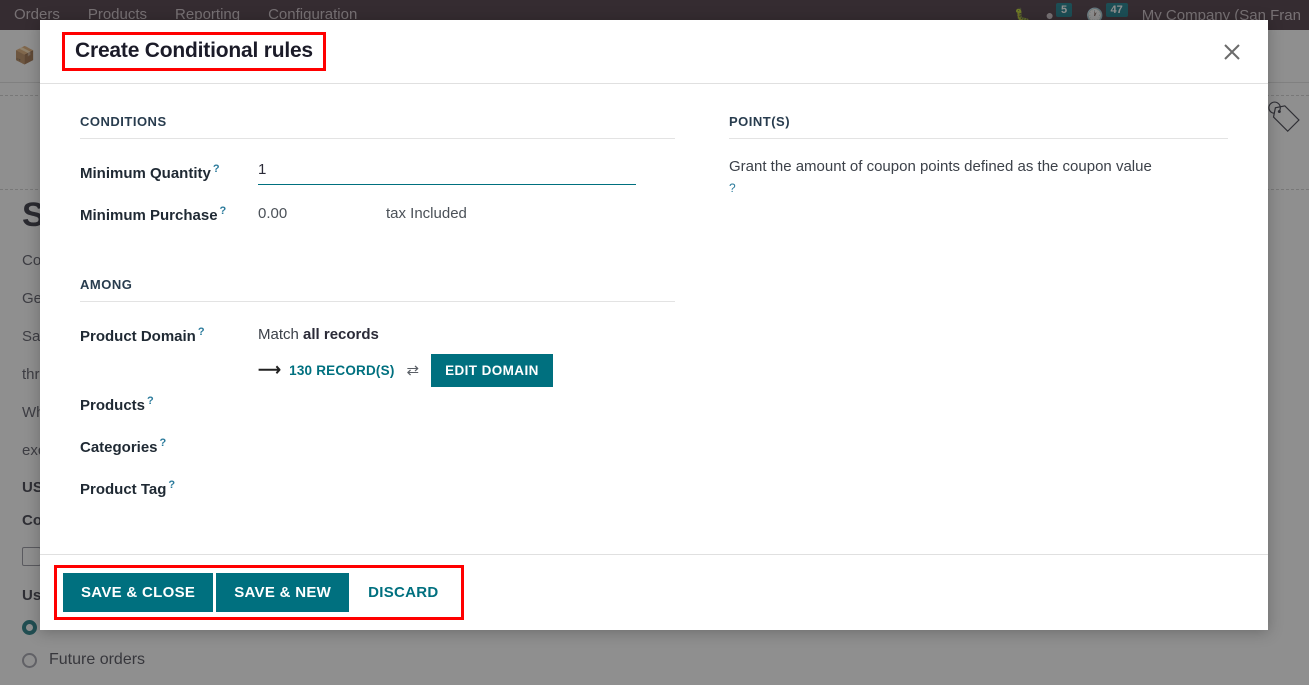 This screenshot has height=685, width=1309. Describe the element at coordinates (377, 492) in the screenshot. I see `field-product-tag: Product Tag?` at that location.